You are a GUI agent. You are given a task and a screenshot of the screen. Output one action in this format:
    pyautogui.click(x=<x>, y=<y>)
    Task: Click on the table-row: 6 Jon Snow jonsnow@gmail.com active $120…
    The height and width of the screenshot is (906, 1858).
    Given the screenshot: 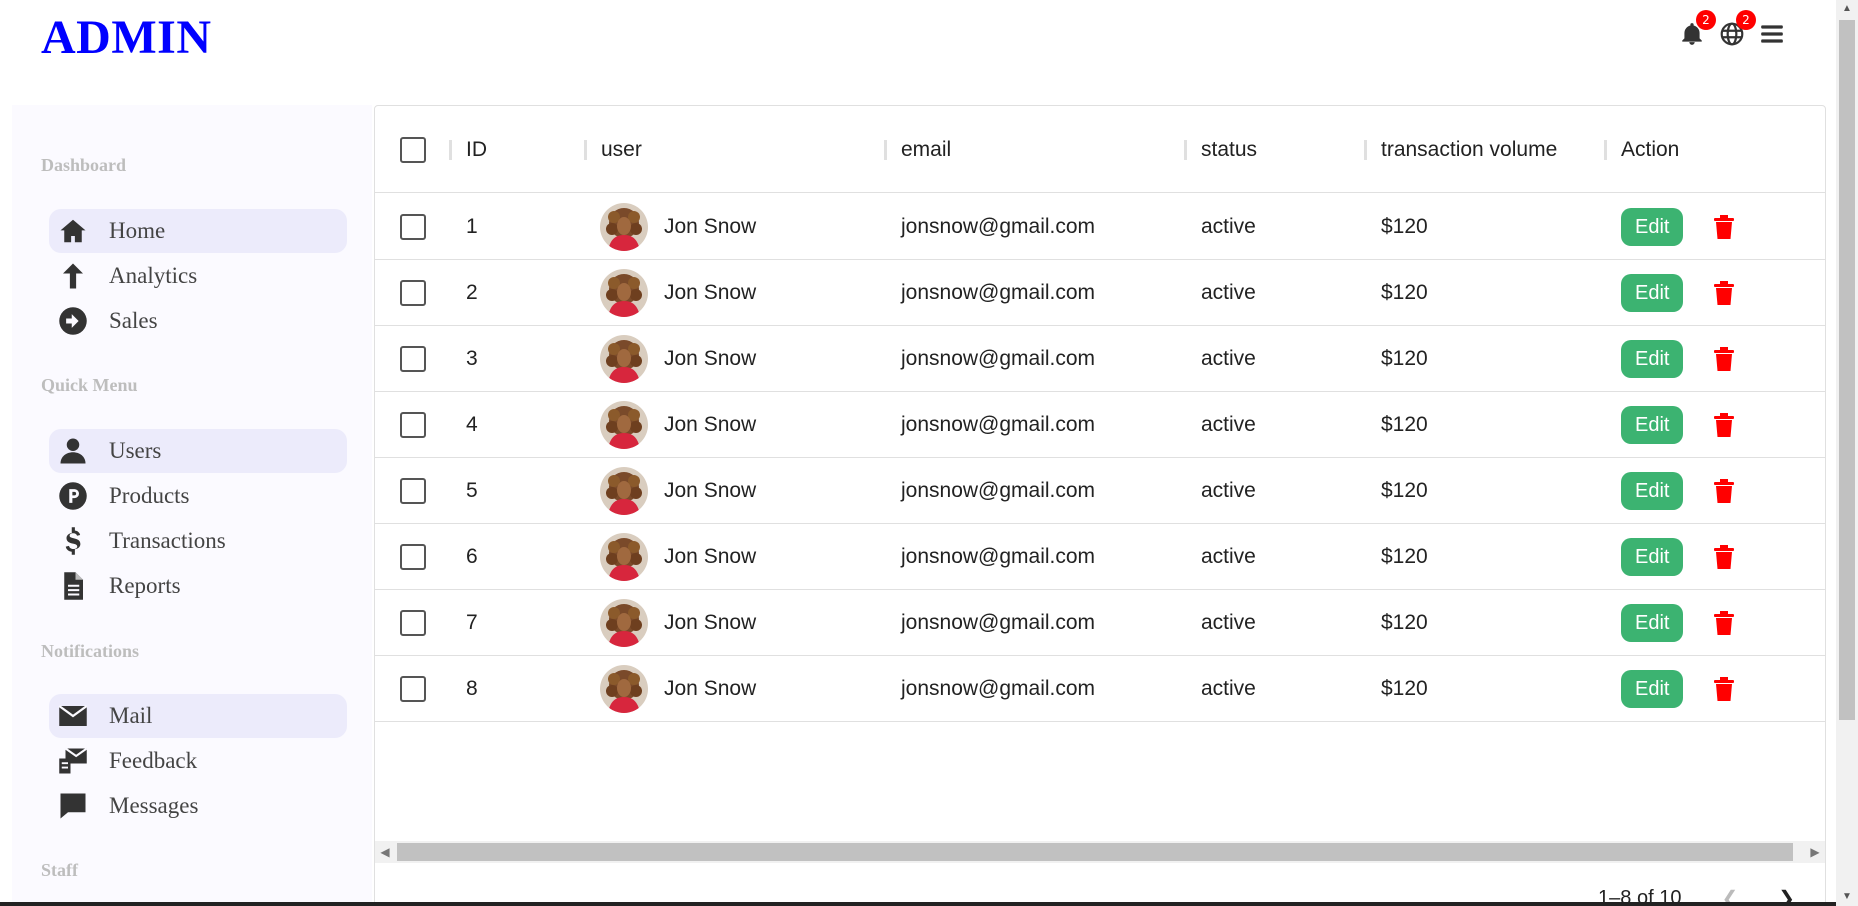 What is the action you would take?
    pyautogui.click(x=1100, y=557)
    